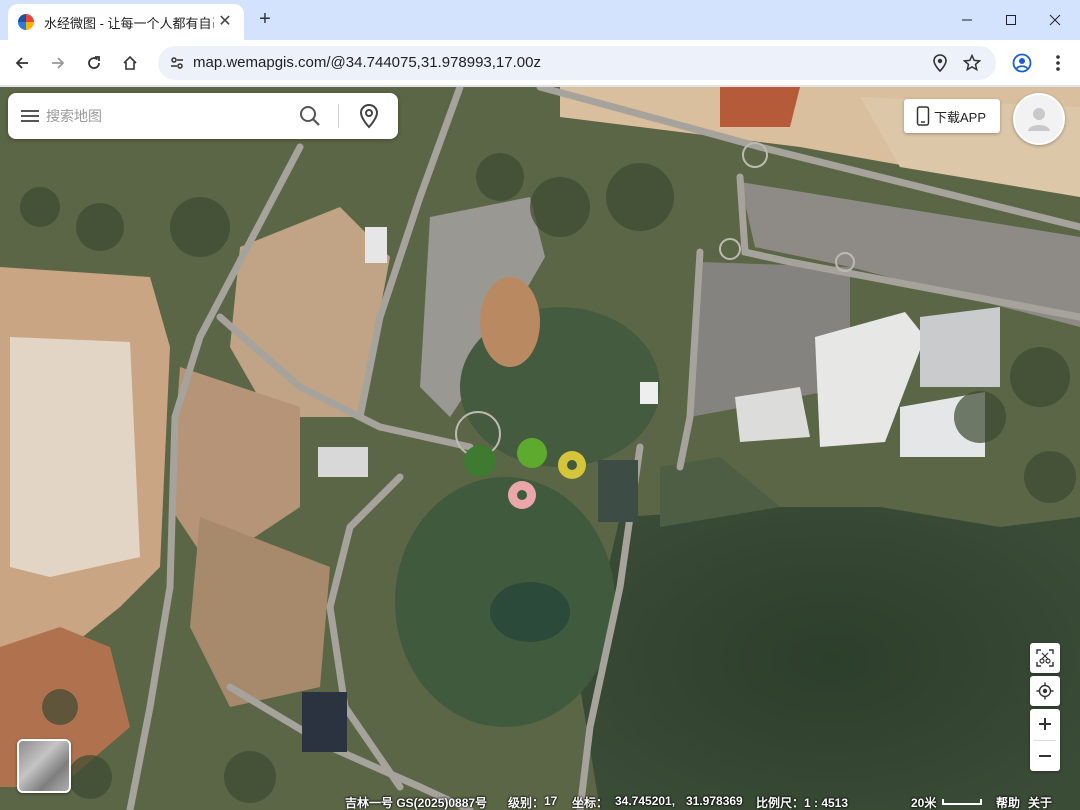 The width and height of the screenshot is (1080, 810). I want to click on search-input, so click(171, 116).